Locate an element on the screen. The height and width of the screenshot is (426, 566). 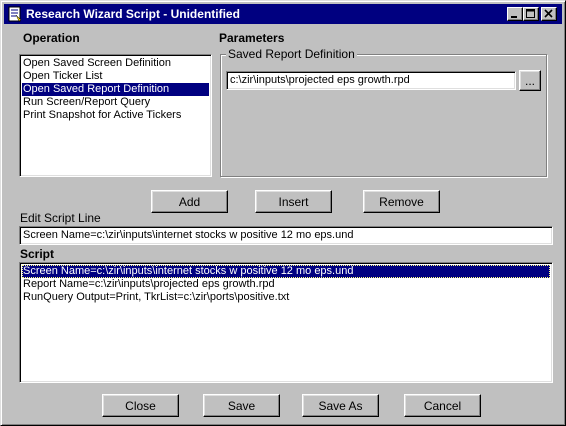
close-icon is located at coordinates (548, 13).